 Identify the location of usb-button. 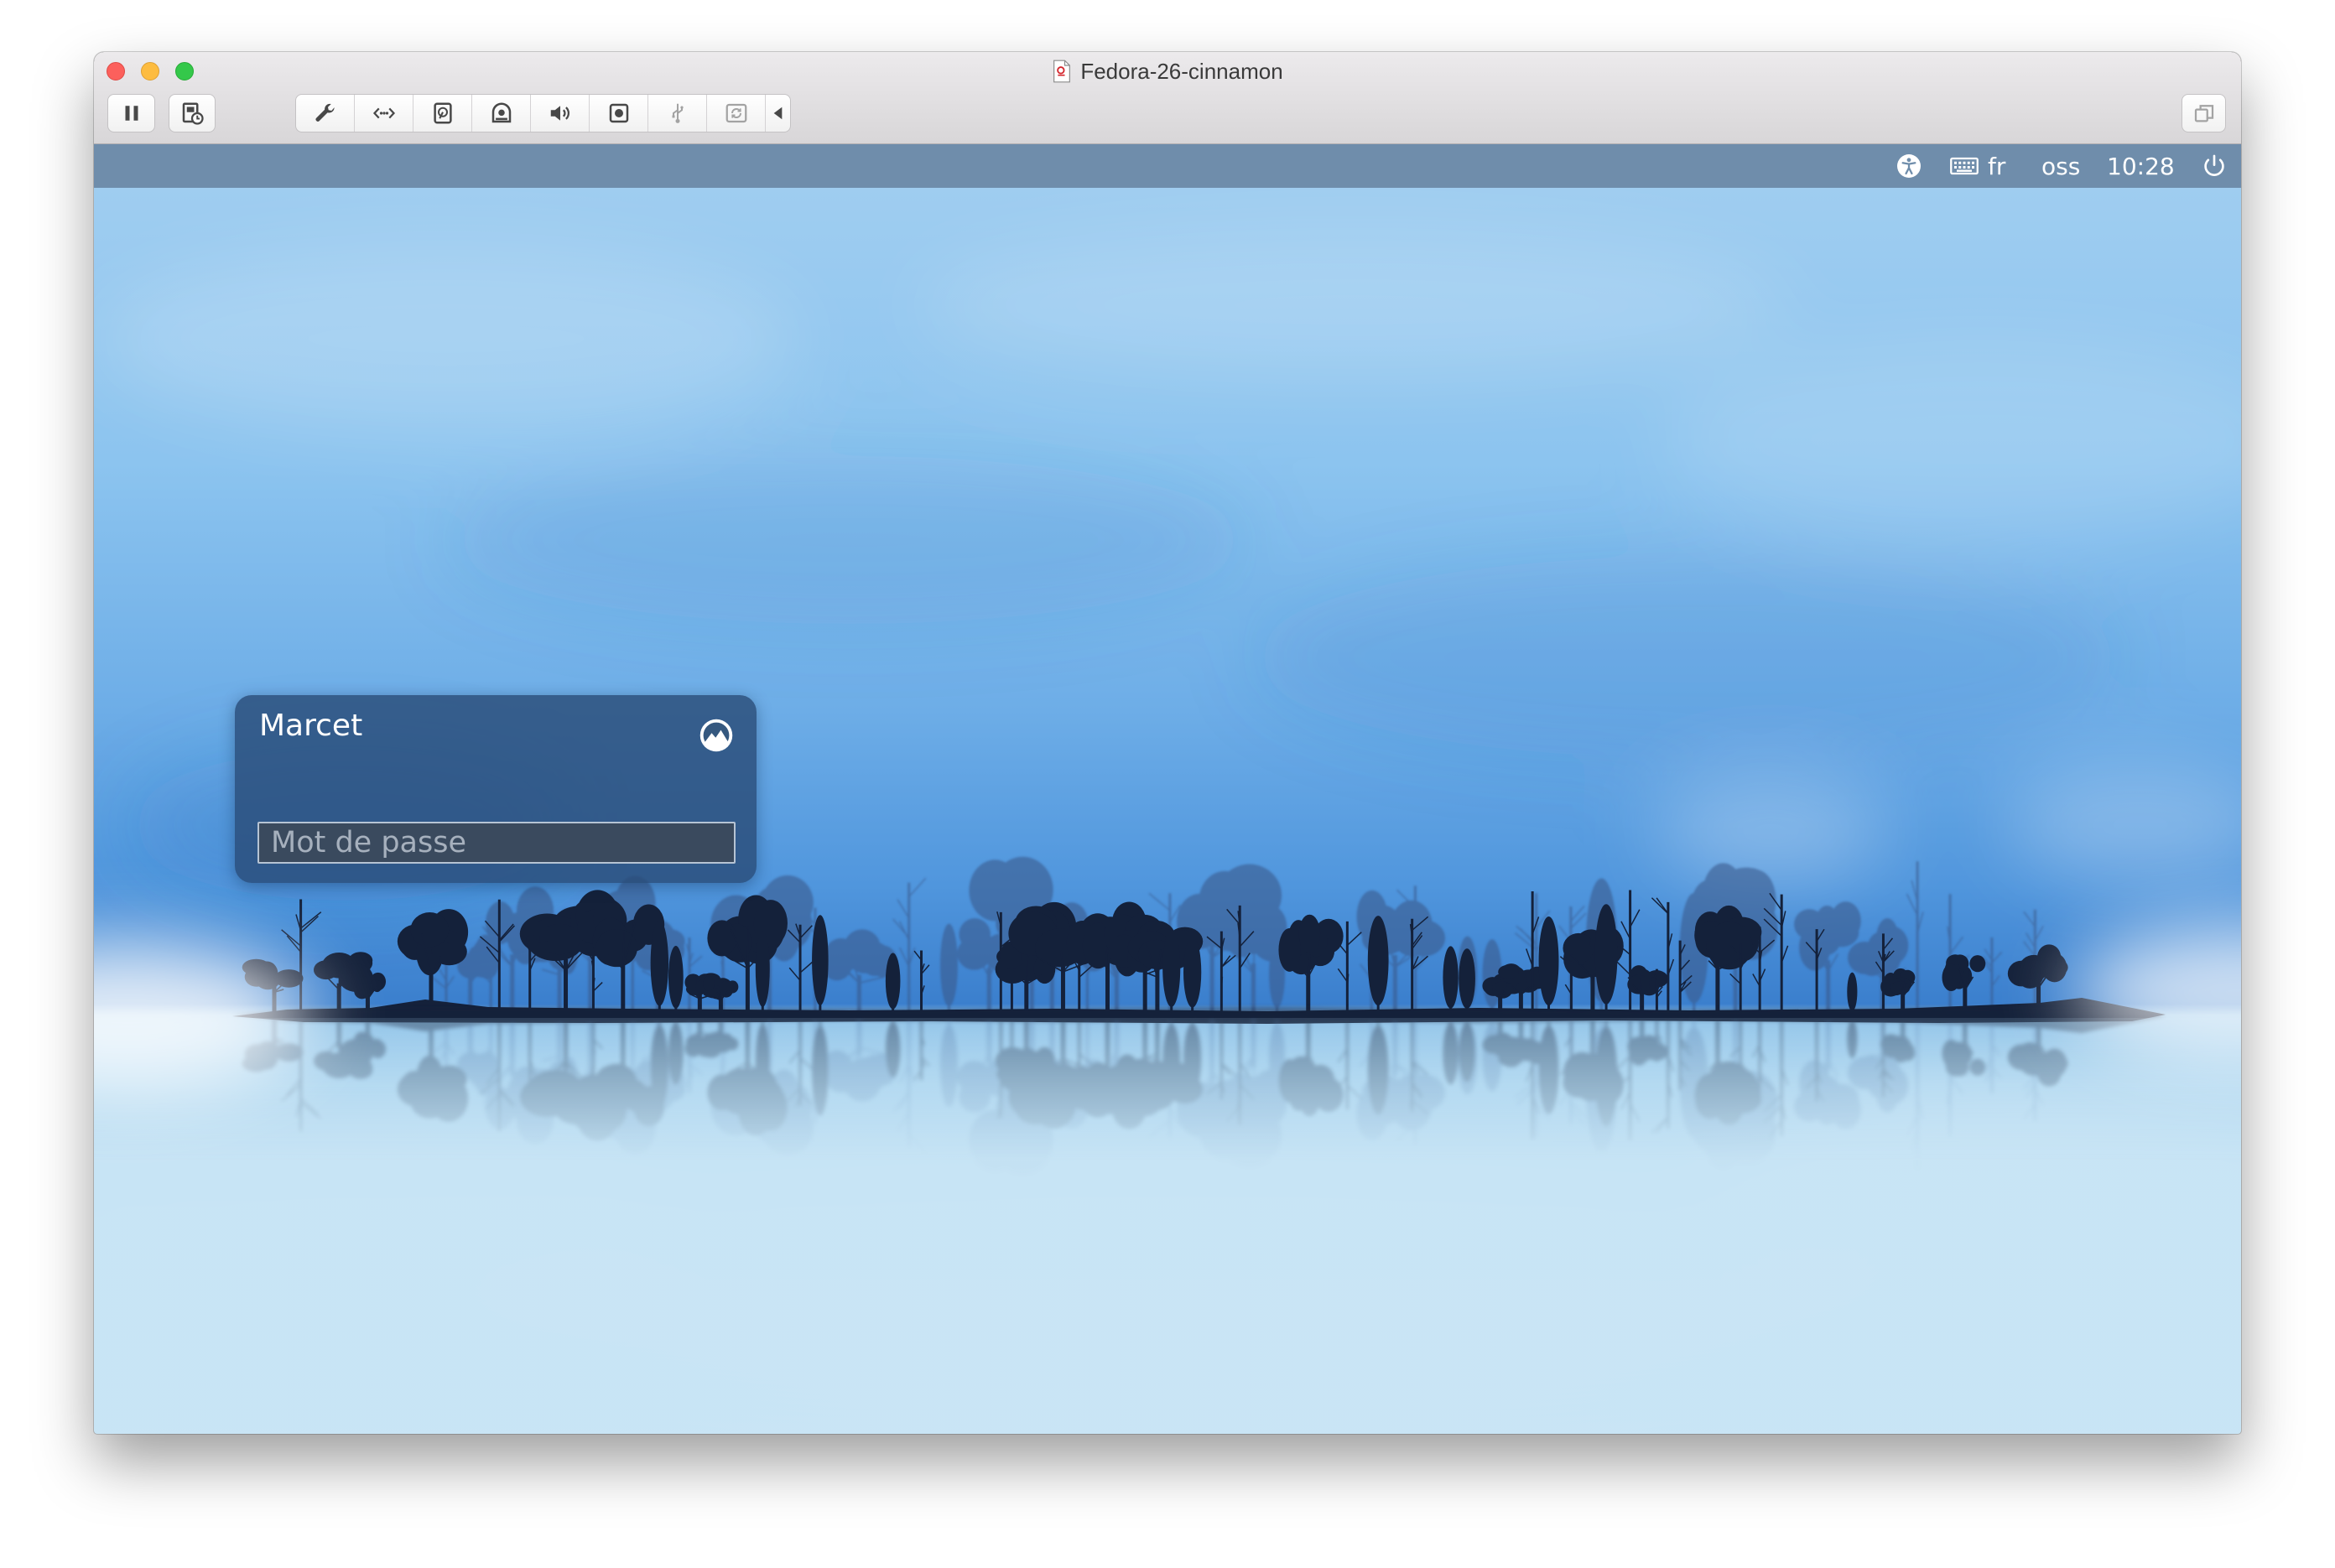
(677, 113).